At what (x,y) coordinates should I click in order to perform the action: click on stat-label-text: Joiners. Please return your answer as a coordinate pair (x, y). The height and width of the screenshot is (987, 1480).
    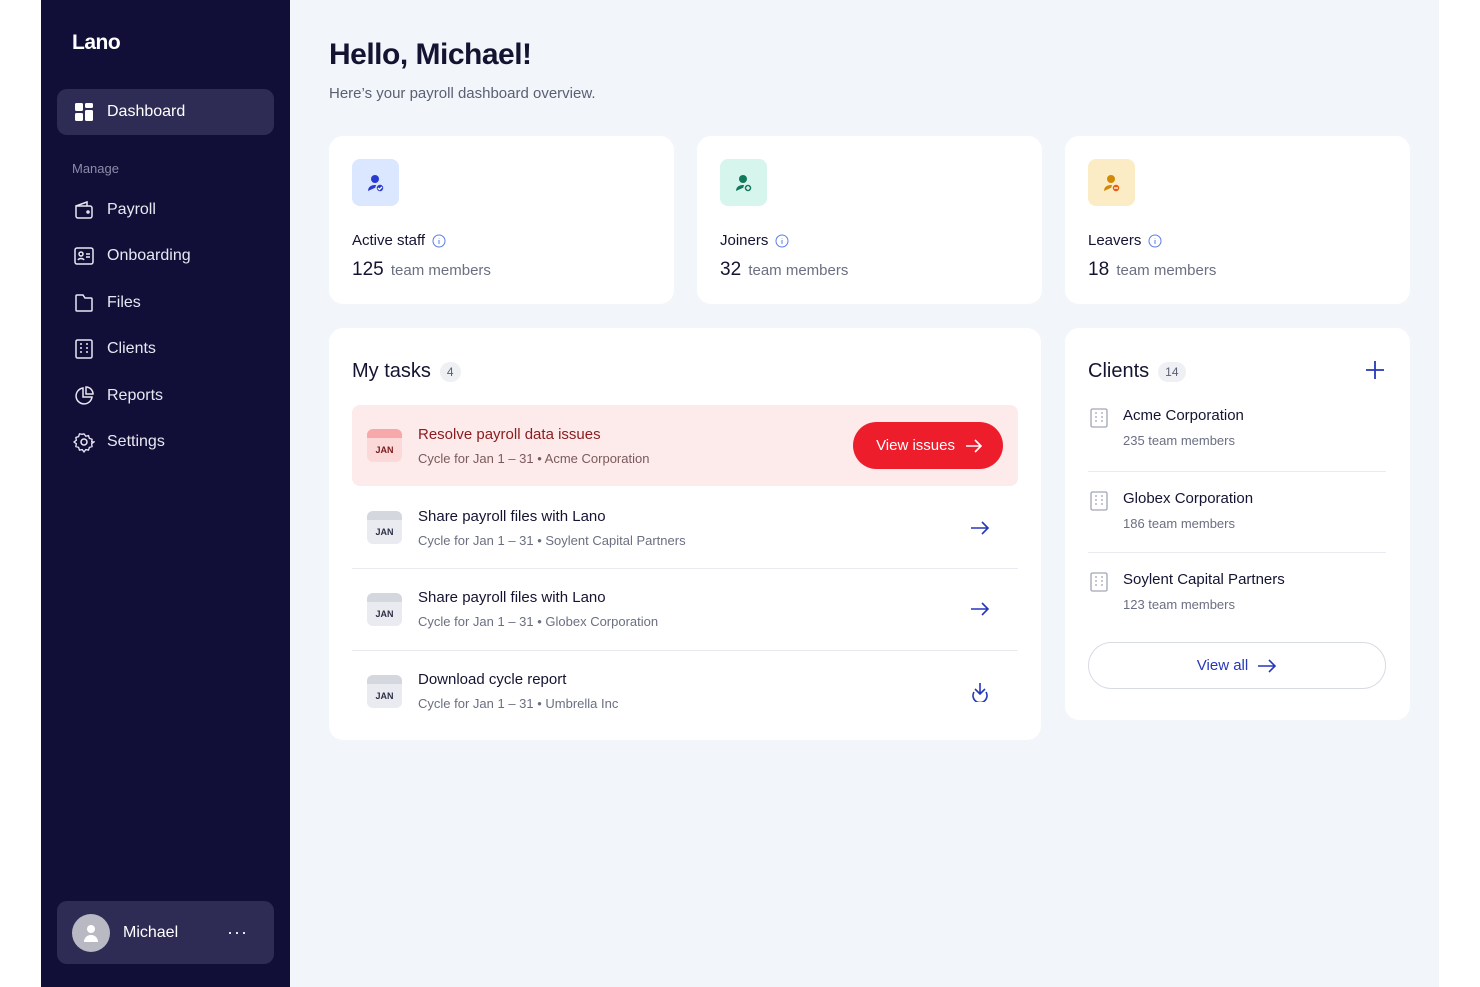
    Looking at the image, I should click on (744, 240).